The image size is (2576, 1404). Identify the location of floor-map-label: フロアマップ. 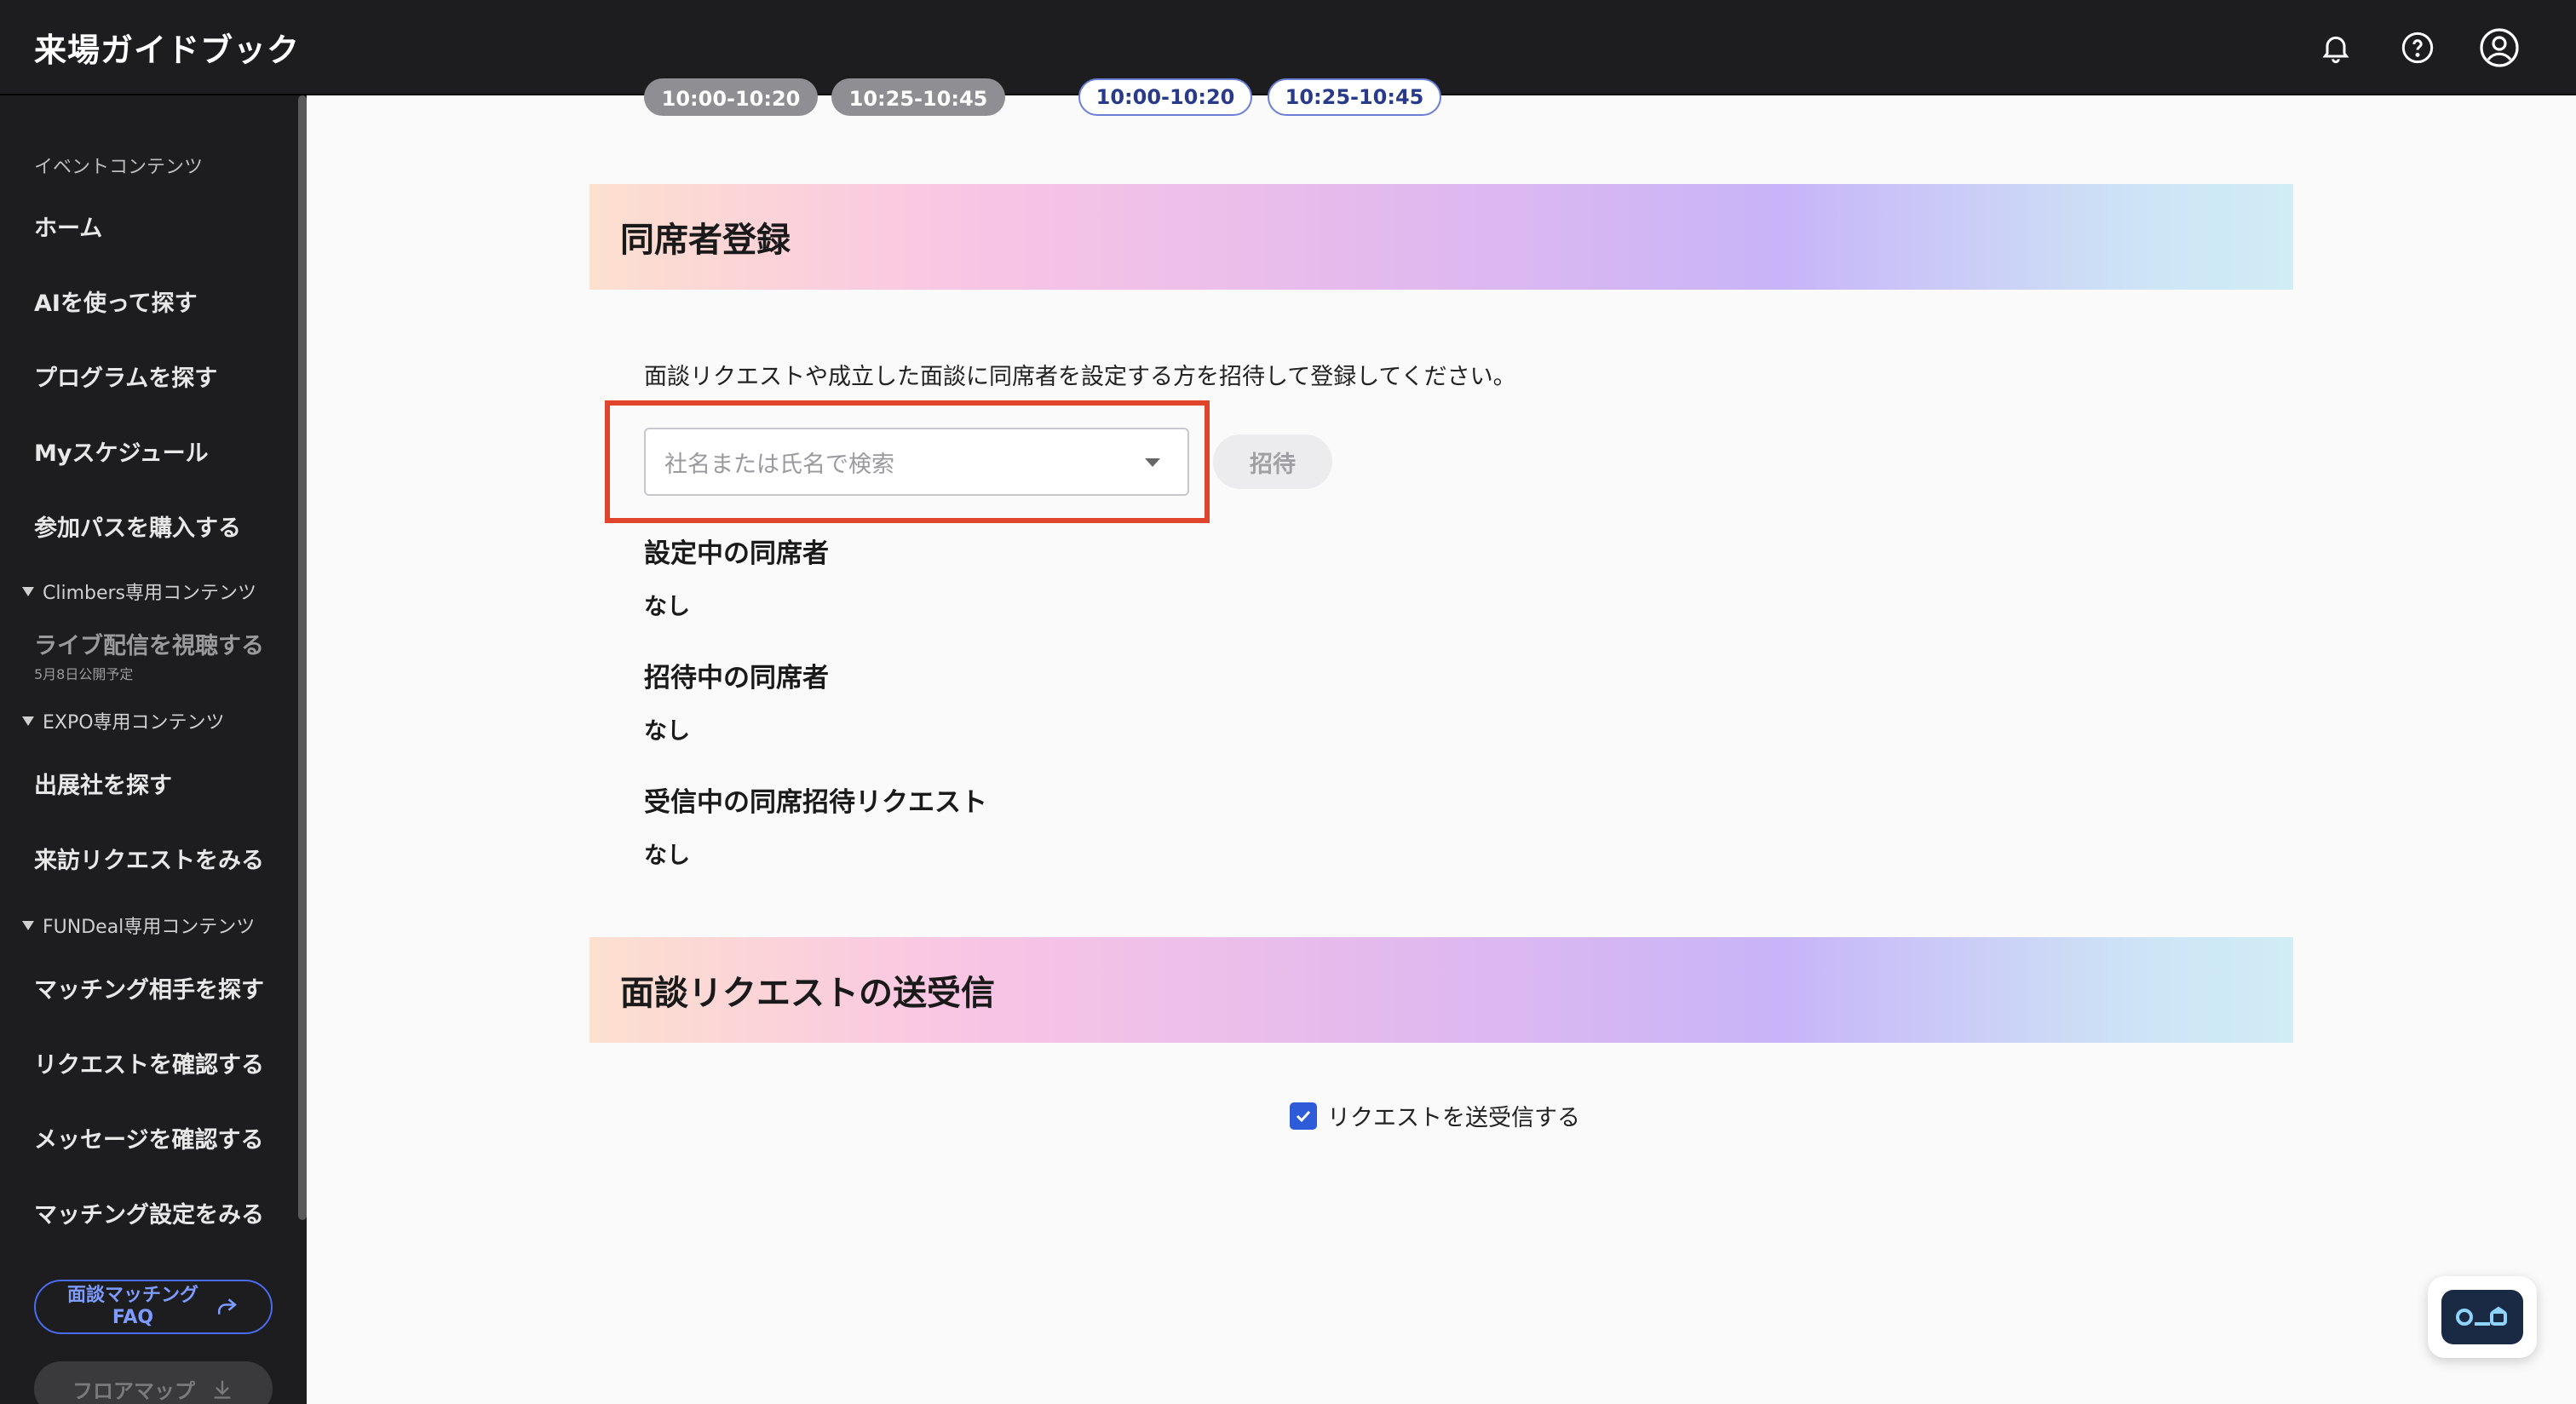
(134, 1390).